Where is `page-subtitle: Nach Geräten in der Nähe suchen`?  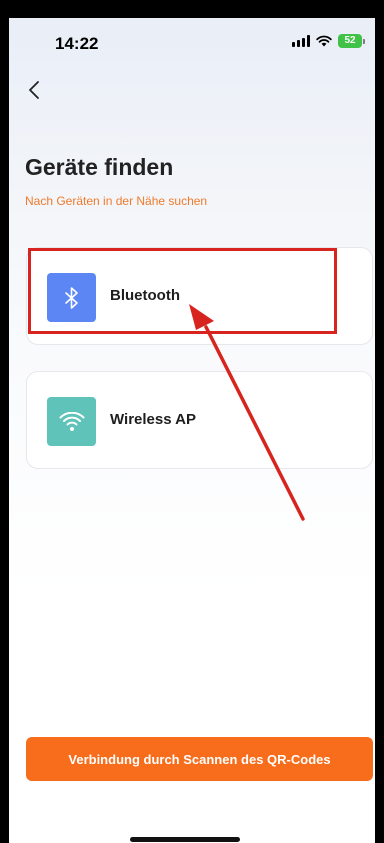
page-subtitle: Nach Geräten in der Nähe suchen is located at coordinates (116, 201).